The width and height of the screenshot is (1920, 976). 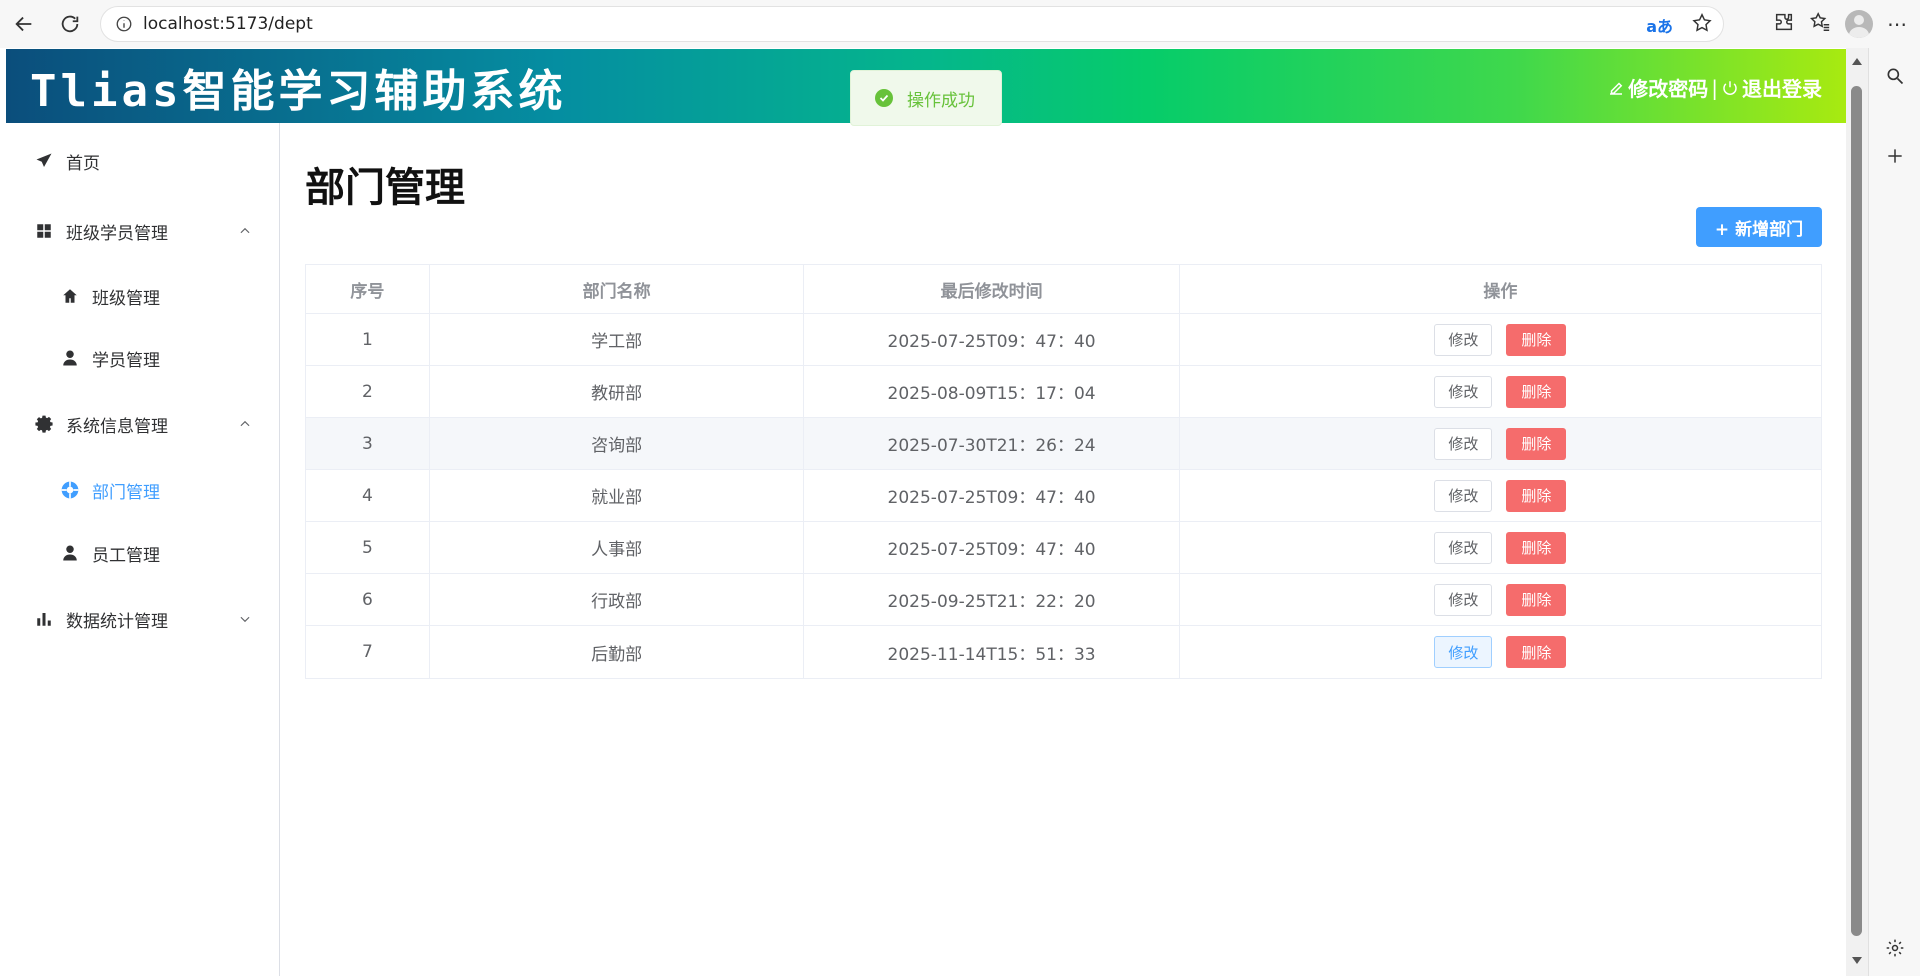 I want to click on user-icon, so click(x=70, y=358).